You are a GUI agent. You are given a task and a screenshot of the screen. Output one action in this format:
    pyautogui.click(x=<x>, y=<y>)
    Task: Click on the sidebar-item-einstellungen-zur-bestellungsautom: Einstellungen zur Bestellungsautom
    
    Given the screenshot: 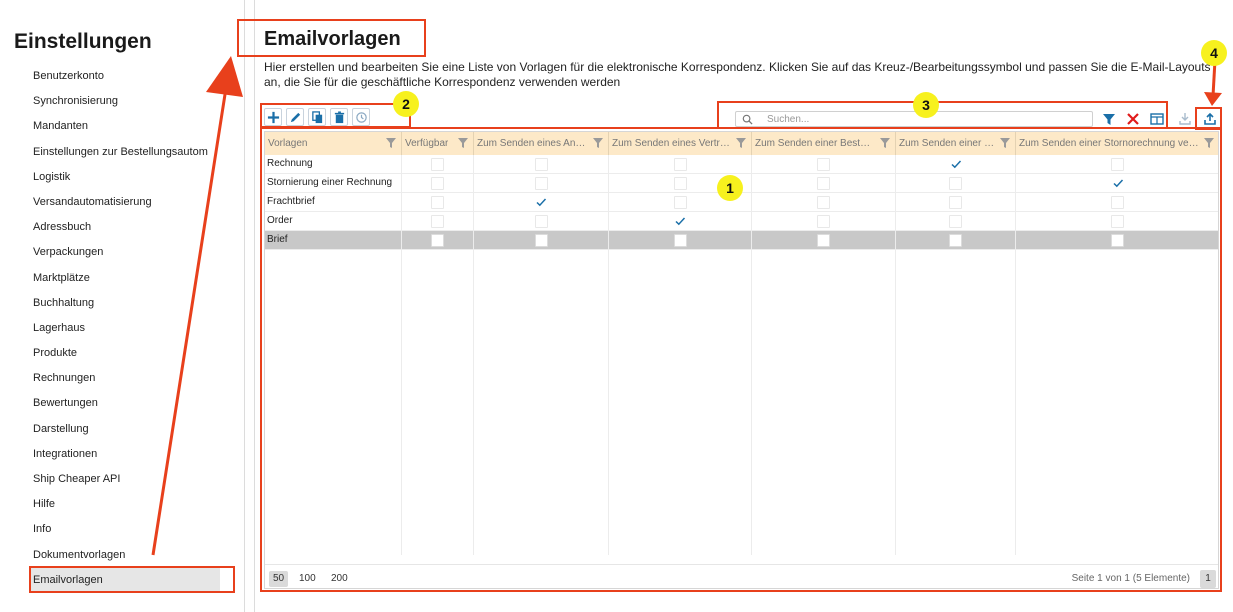 What is the action you would take?
    pyautogui.click(x=125, y=152)
    